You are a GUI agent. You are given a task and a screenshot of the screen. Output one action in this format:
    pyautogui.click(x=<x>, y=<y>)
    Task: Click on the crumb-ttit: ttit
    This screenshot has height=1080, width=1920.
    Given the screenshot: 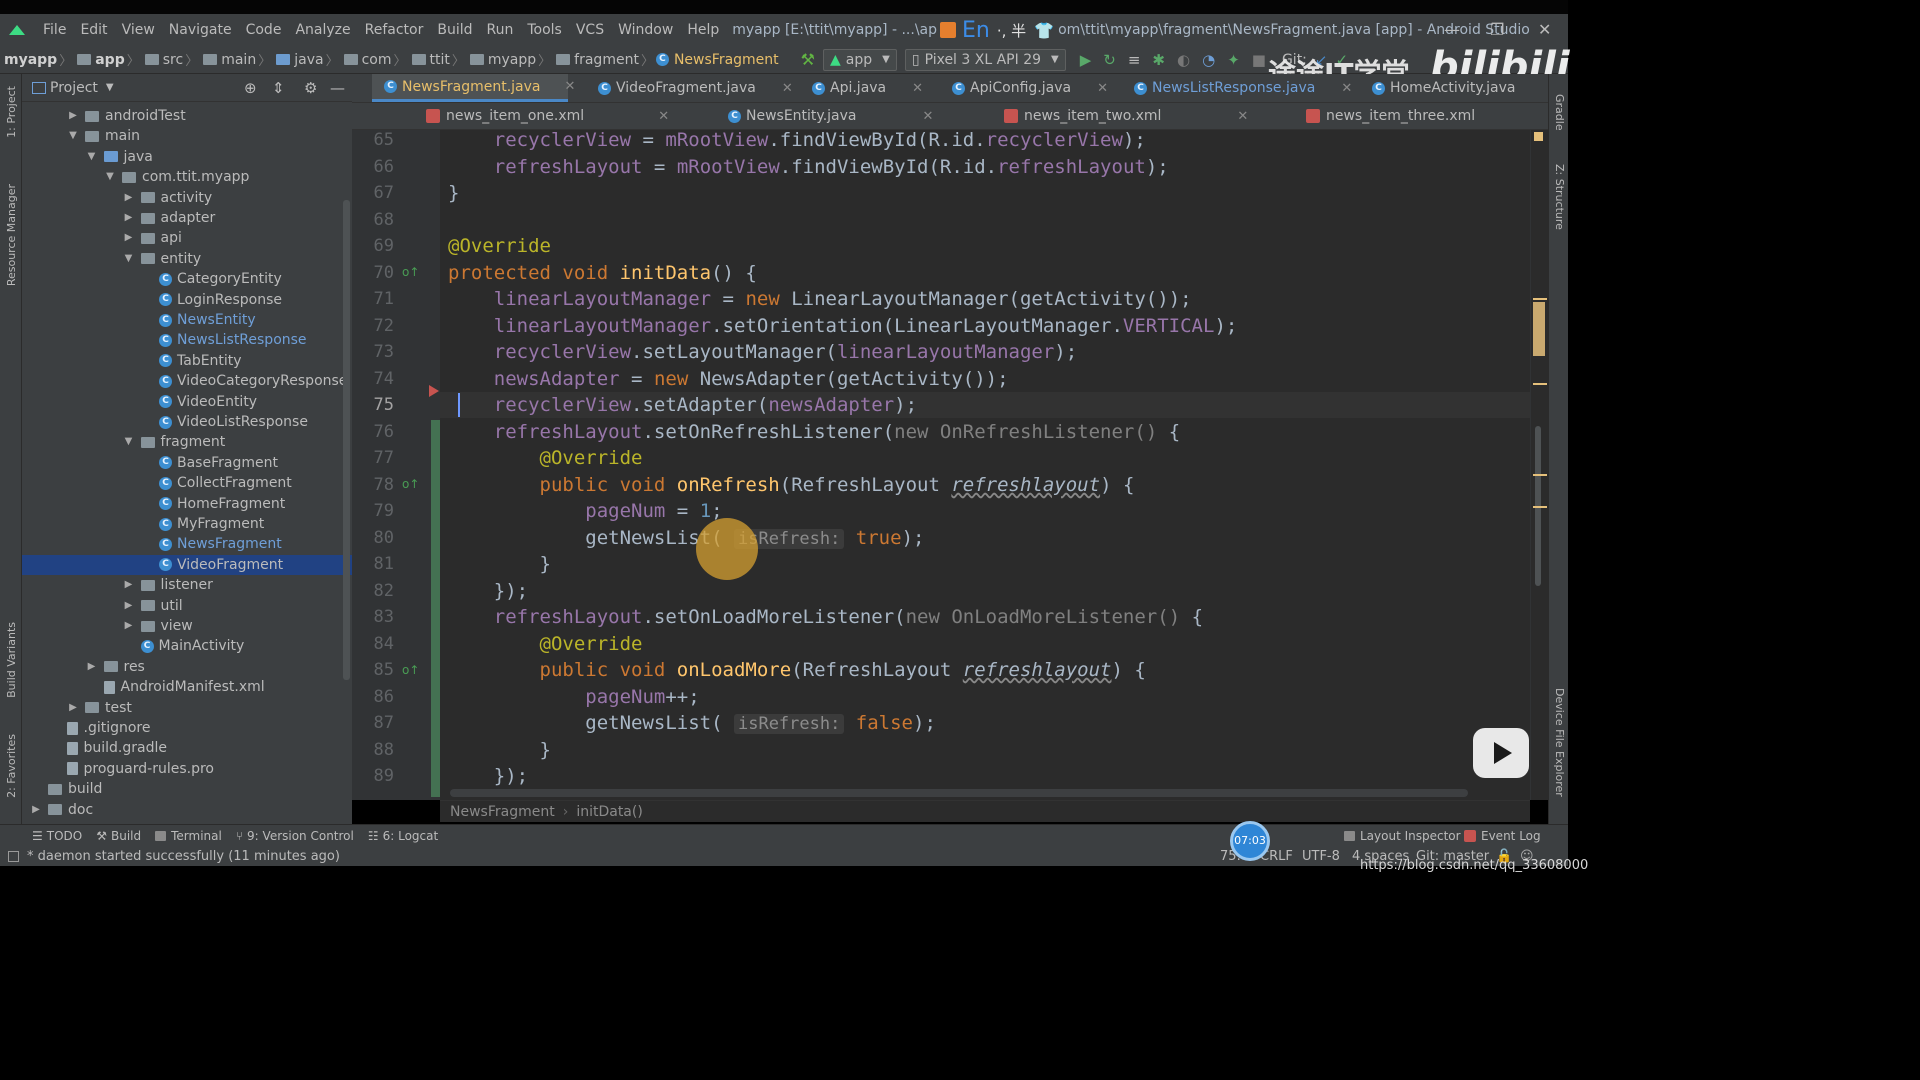 What is the action you would take?
    pyautogui.click(x=429, y=60)
    